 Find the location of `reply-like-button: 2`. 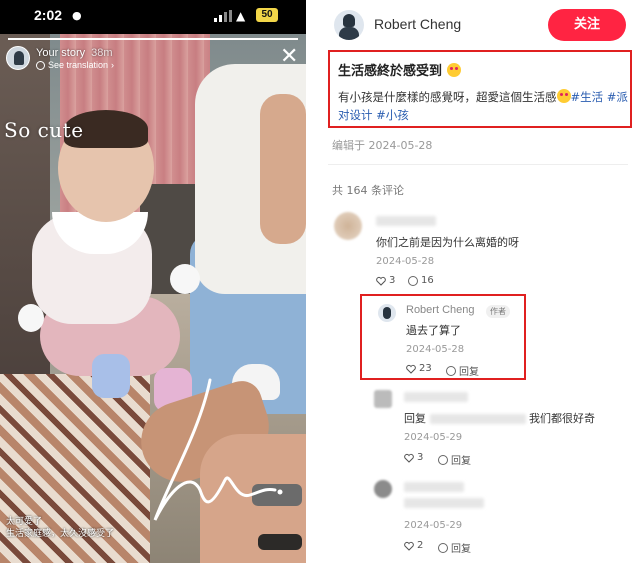

reply-like-button: 2 is located at coordinates (413, 545).